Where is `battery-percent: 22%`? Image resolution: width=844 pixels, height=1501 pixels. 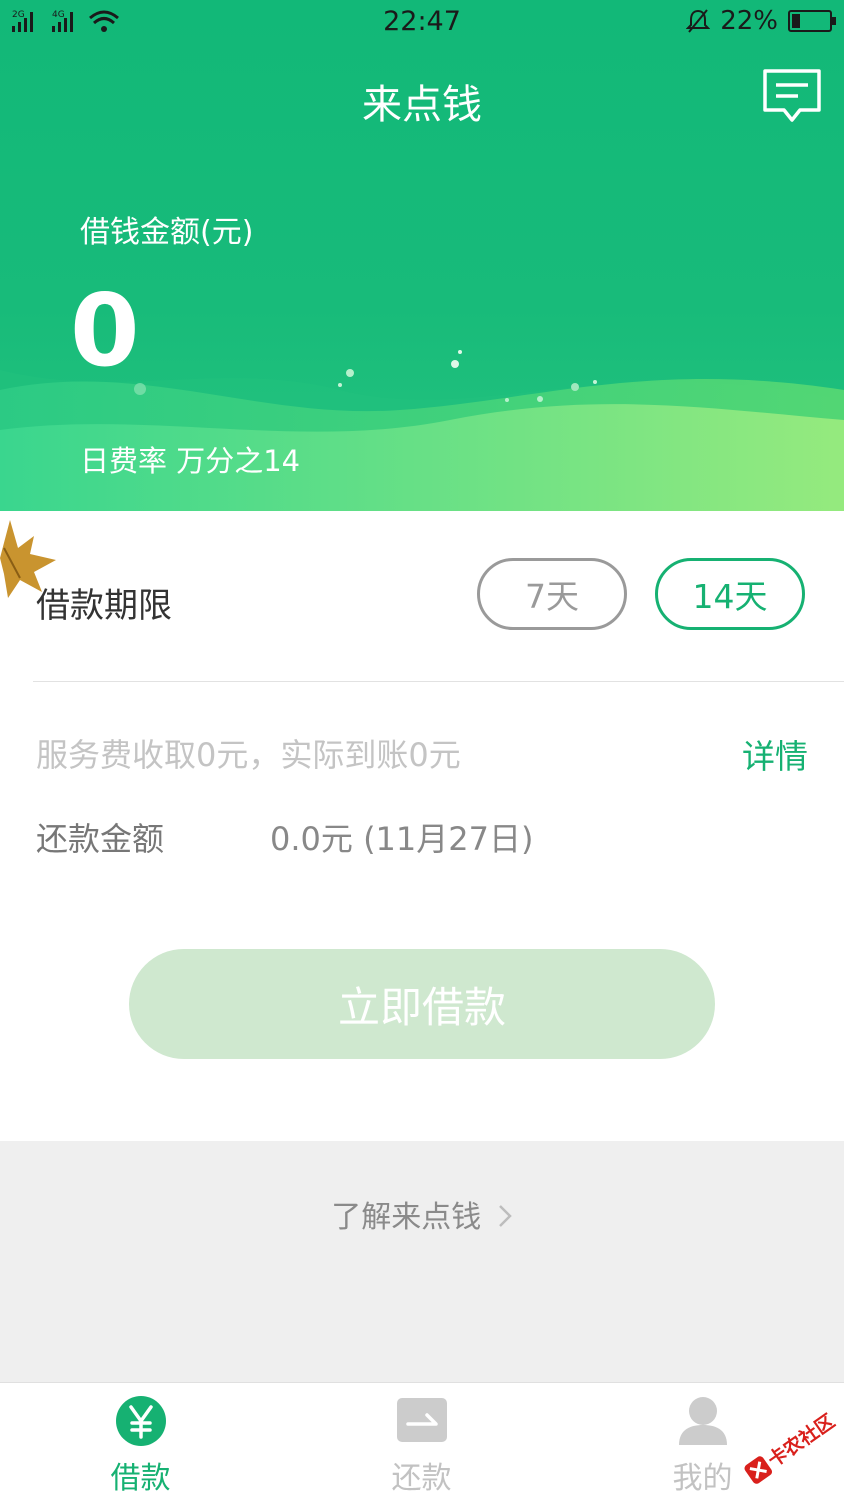
battery-percent: 22% is located at coordinates (749, 21).